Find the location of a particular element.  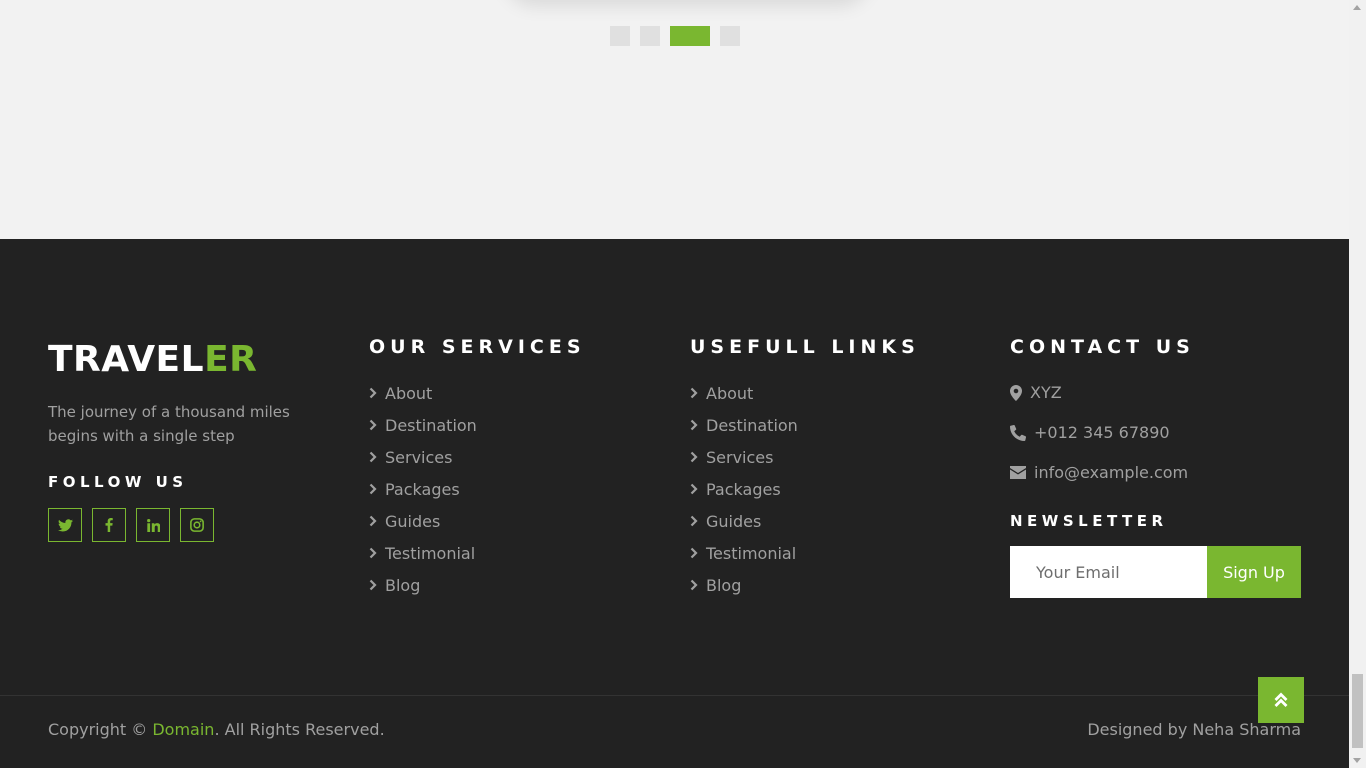

back-to-top-button is located at coordinates (1281, 700).